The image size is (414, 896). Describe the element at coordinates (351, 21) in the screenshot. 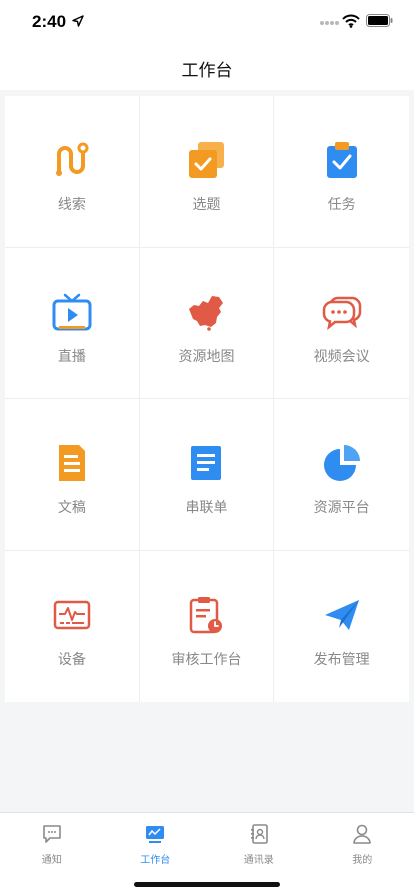

I see `wifi-icon` at that location.